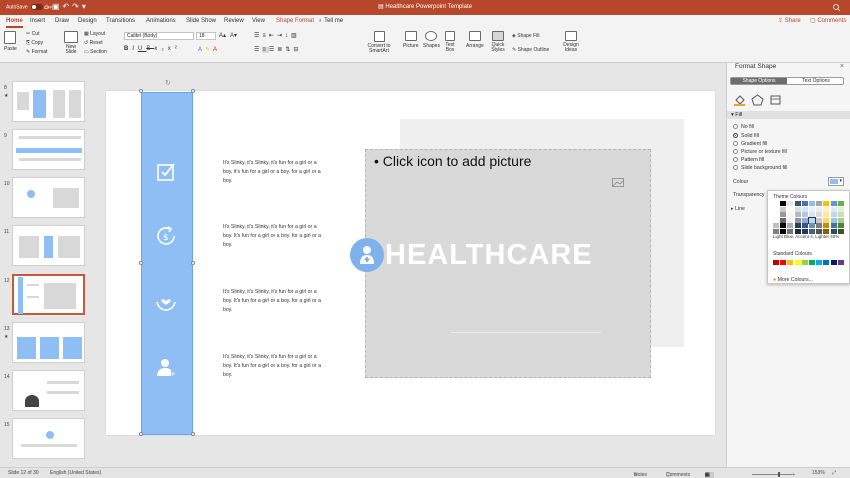 This screenshot has height=478, width=850. Describe the element at coordinates (120, 21) in the screenshot. I see `tab-transitions: Transitions` at that location.